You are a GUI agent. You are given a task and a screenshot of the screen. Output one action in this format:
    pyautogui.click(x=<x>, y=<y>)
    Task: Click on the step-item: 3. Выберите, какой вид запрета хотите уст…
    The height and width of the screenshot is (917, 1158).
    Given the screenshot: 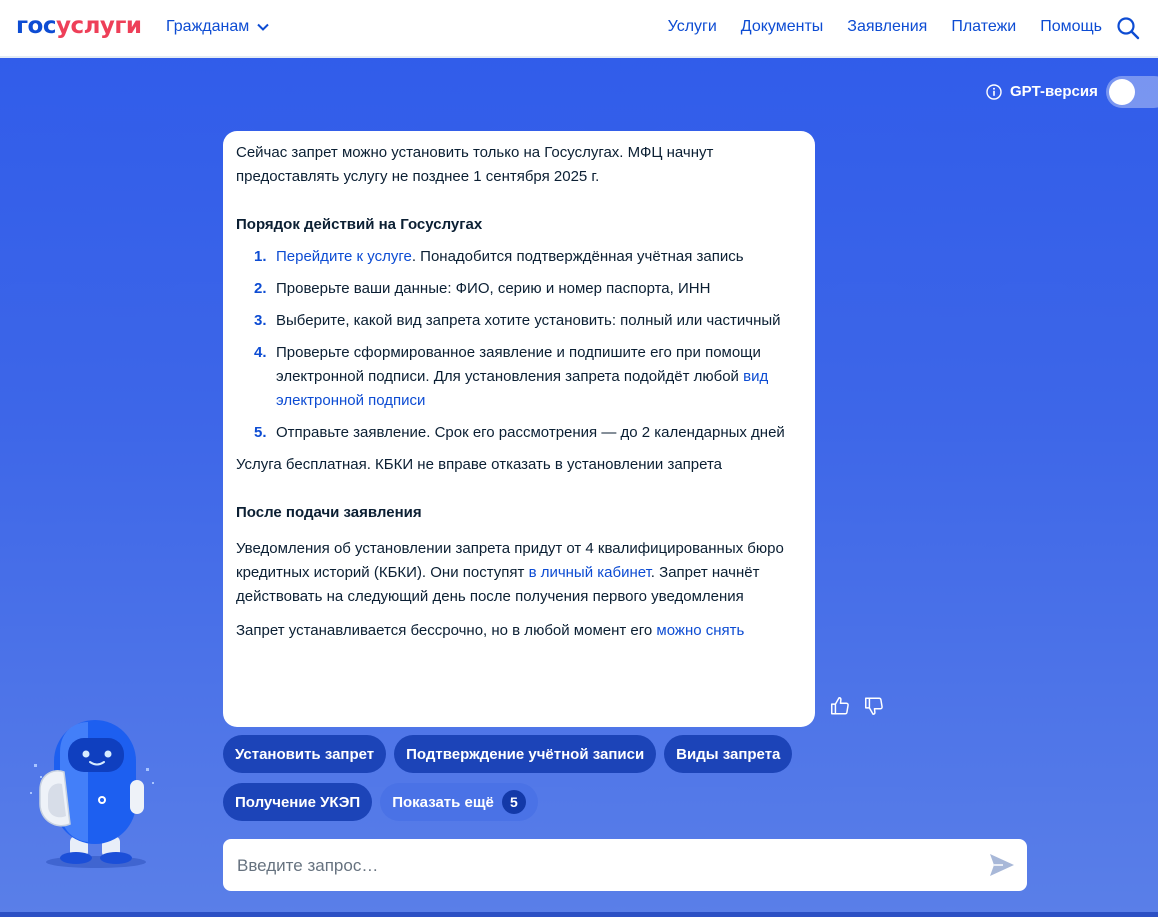 What is the action you would take?
    pyautogui.click(x=519, y=321)
    